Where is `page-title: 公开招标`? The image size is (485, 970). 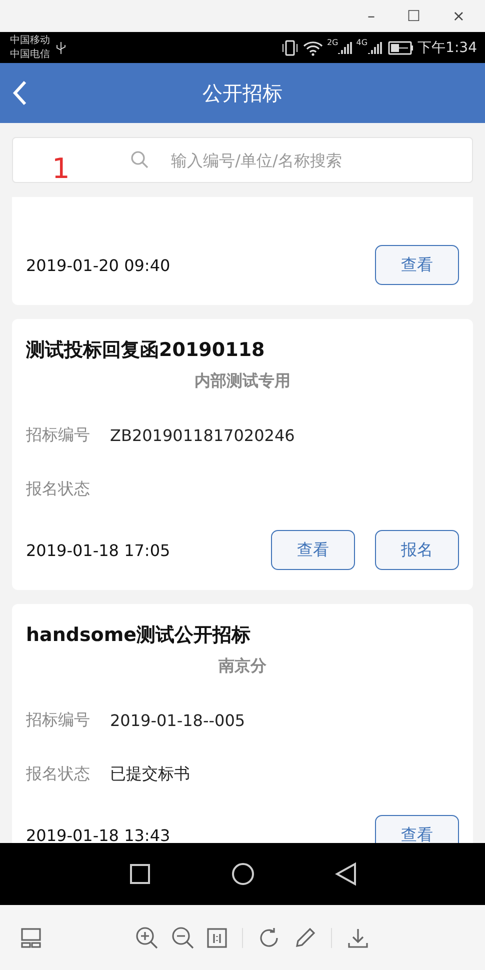
page-title: 公开招标 is located at coordinates (242, 93).